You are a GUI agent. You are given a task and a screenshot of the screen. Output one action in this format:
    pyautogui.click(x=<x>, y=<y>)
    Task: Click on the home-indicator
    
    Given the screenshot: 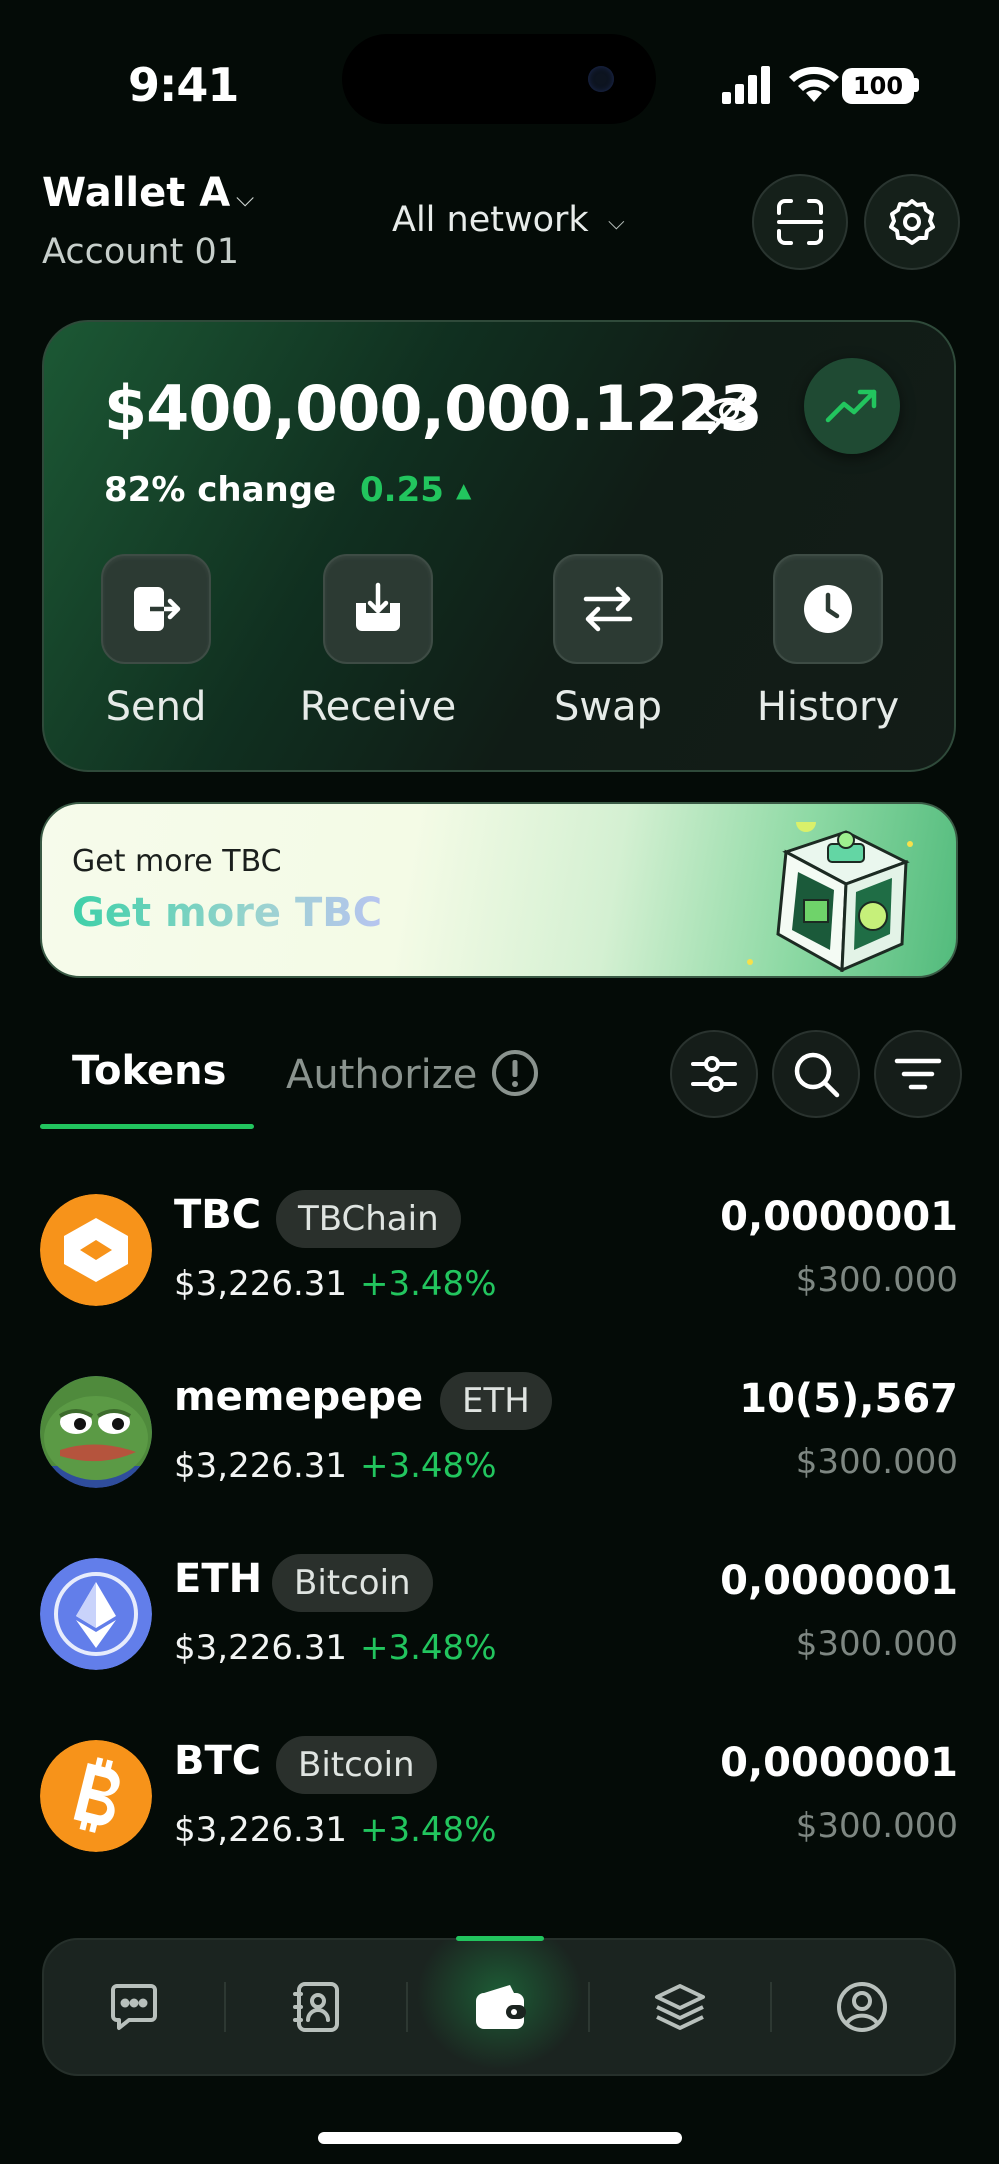 What is the action you would take?
    pyautogui.click(x=500, y=2138)
    